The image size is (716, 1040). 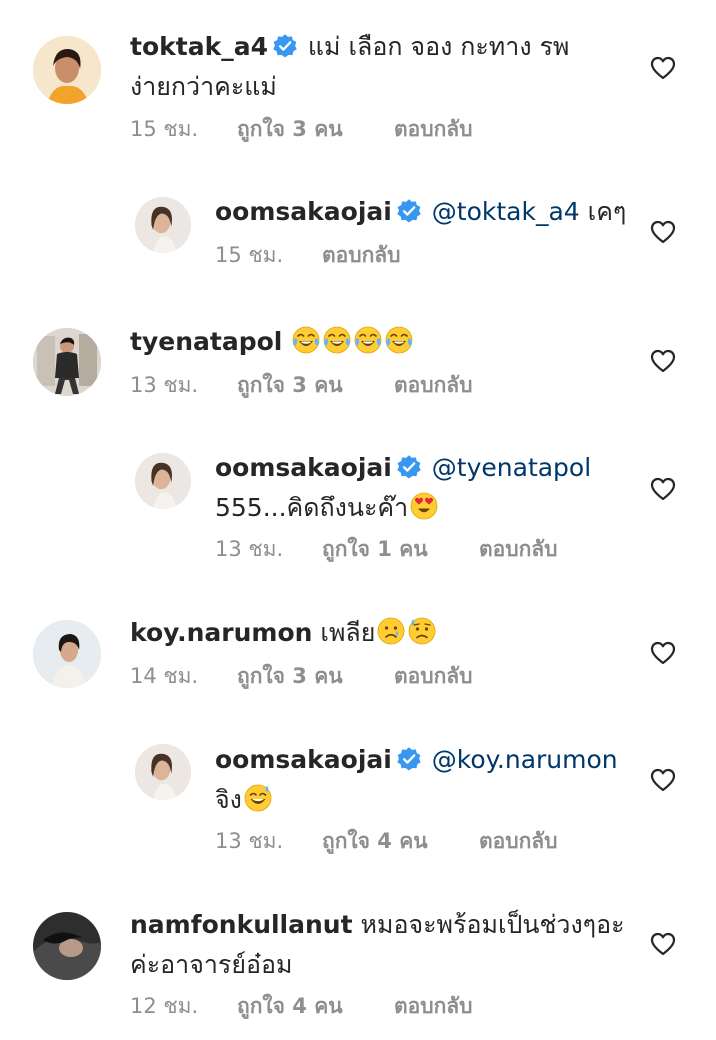 What do you see at coordinates (607, 211) in the screenshot?
I see `reply-body: เคๆ` at bounding box center [607, 211].